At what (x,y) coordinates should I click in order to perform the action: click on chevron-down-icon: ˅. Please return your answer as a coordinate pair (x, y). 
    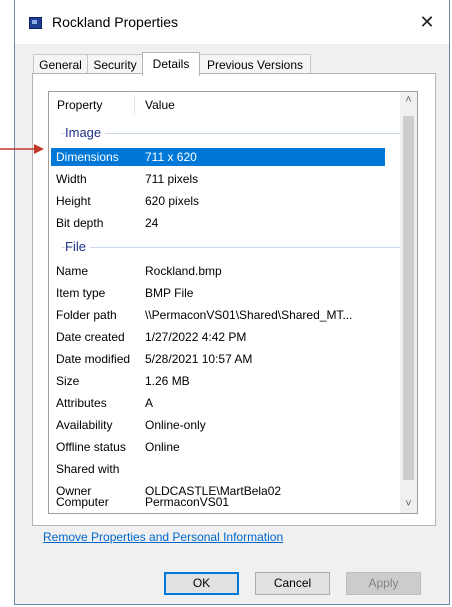
    Looking at the image, I should click on (408, 504).